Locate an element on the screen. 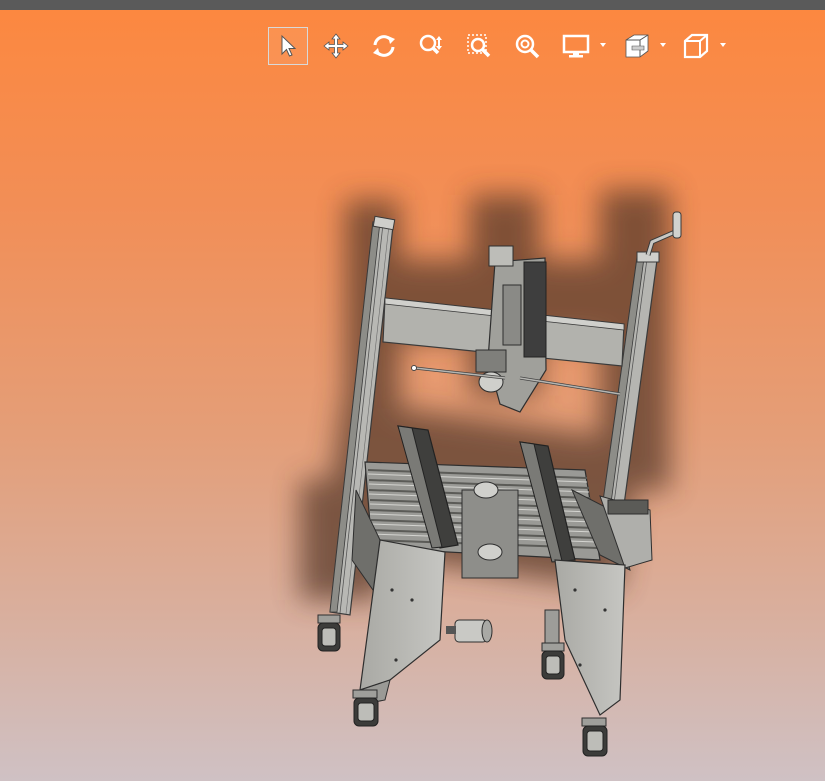 Image resolution: width=825 pixels, height=781 pixels. window-top-strip is located at coordinates (412, 5).